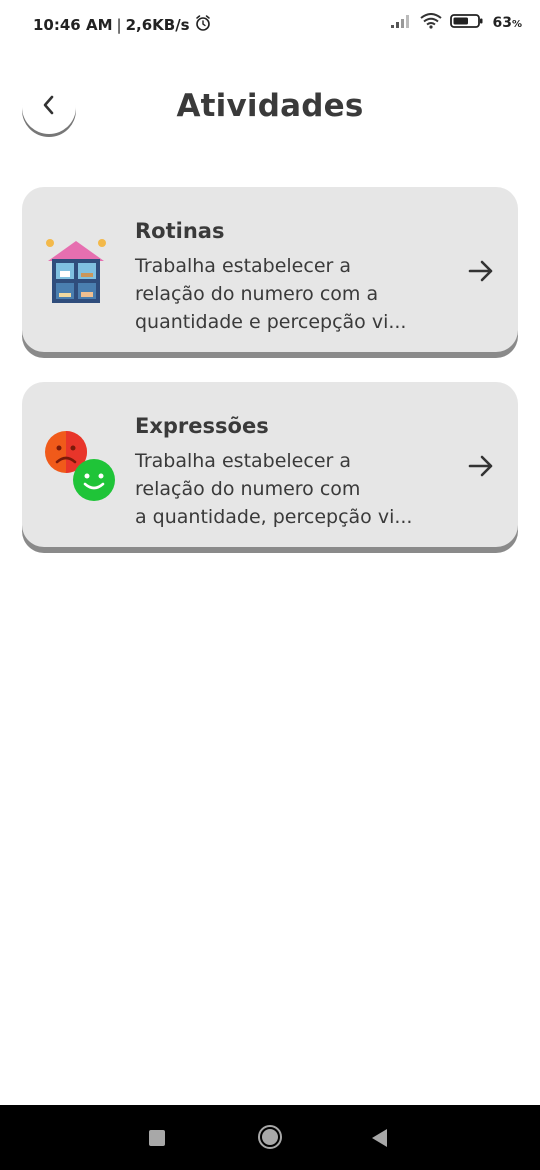 The image size is (540, 1170). What do you see at coordinates (180, 231) in the screenshot?
I see `card-title: Rotinas` at bounding box center [180, 231].